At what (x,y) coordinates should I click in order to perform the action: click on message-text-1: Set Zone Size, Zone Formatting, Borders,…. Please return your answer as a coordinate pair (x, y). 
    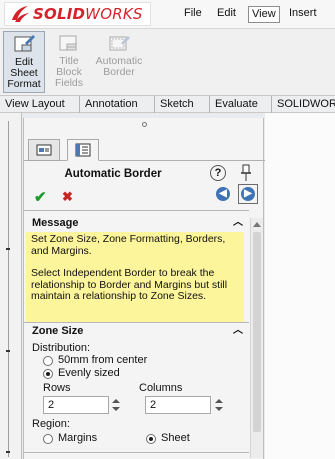
    Looking at the image, I should click on (128, 245).